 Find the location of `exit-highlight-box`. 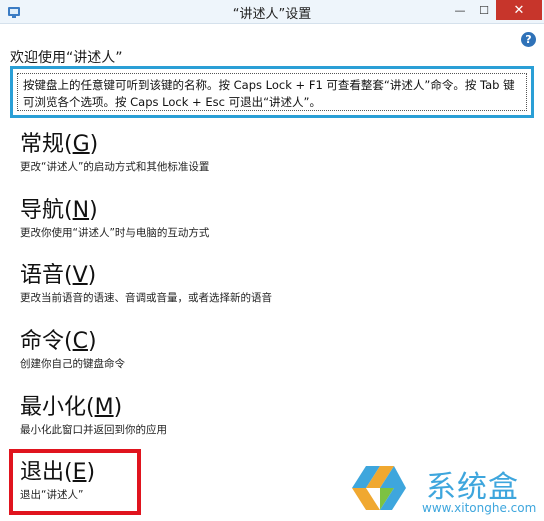

exit-highlight-box is located at coordinates (75, 482).